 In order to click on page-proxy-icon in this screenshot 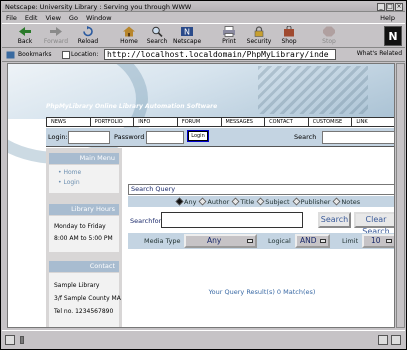, I will do `click(66, 55)`.